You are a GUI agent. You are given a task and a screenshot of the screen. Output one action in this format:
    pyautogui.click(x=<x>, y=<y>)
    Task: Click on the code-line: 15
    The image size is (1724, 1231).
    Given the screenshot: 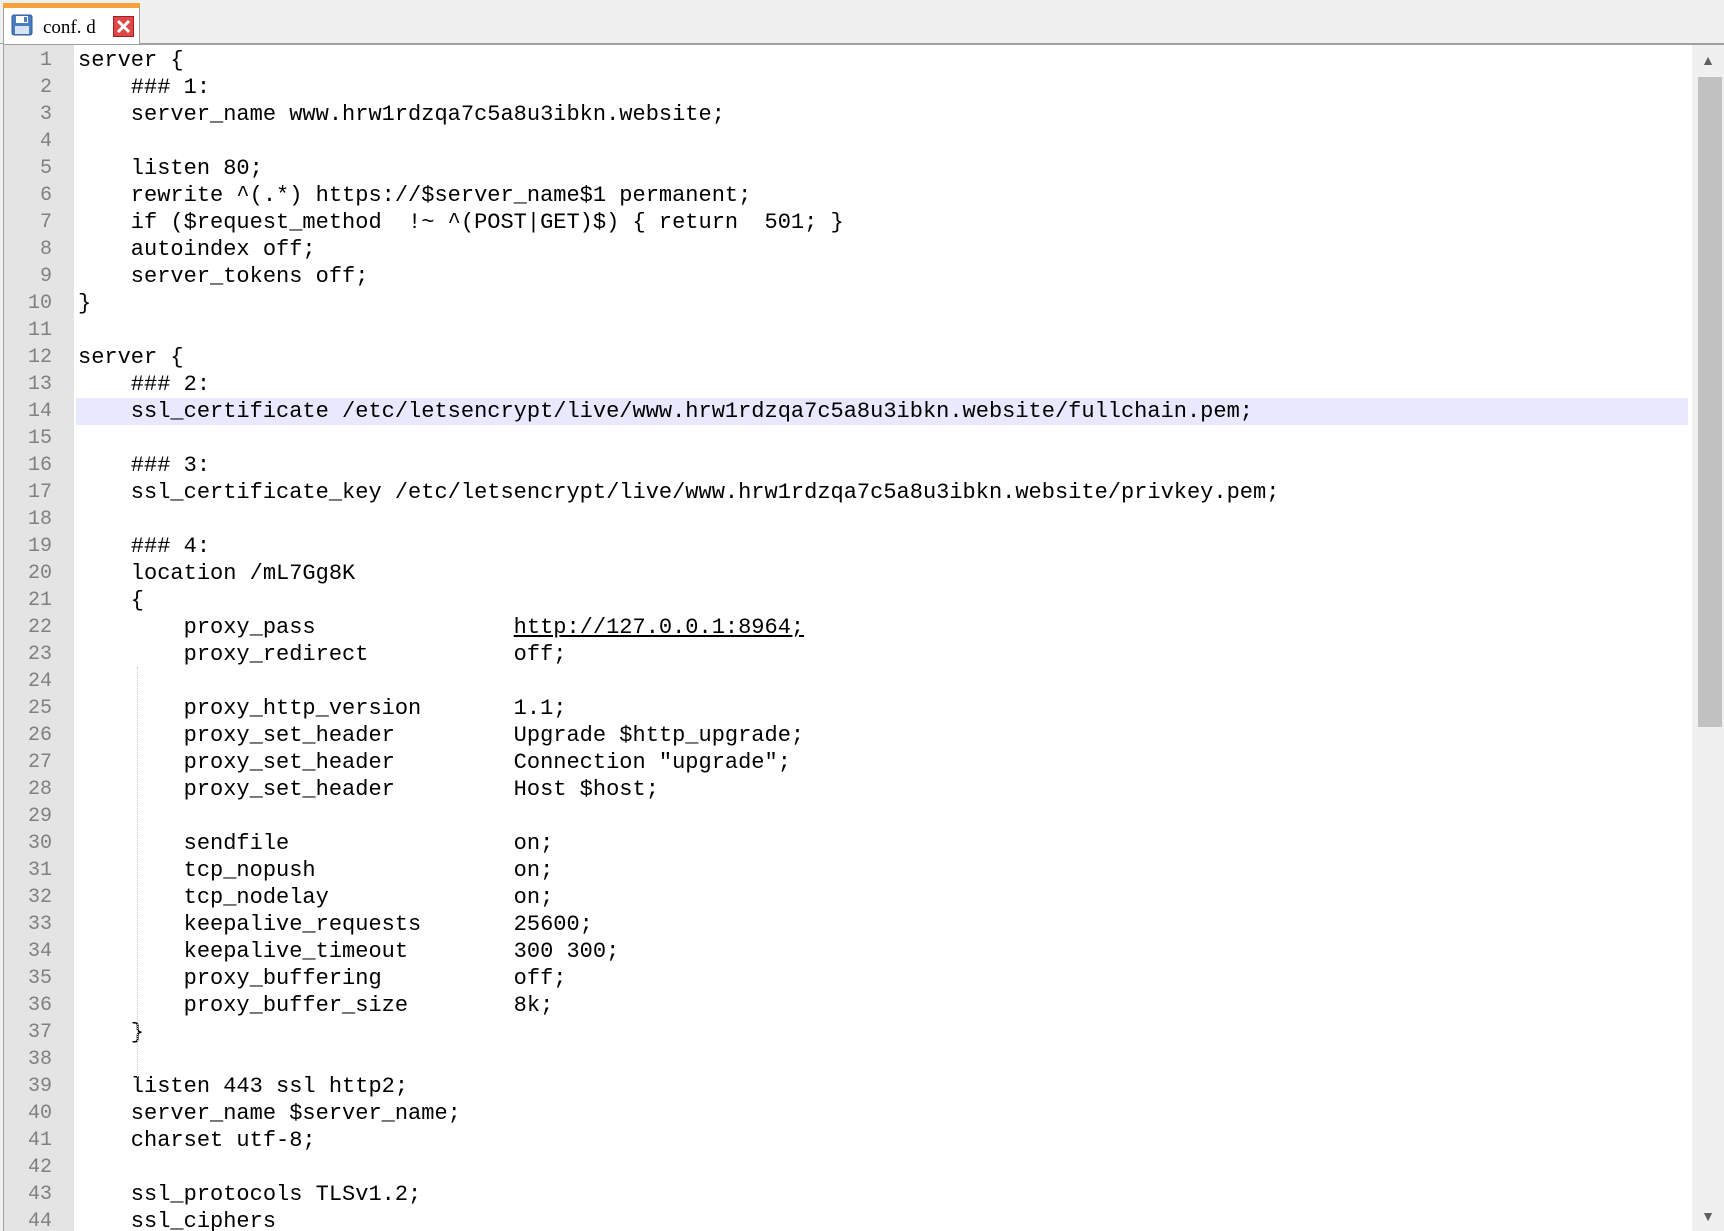 What is the action you would take?
    pyautogui.click(x=847, y=438)
    